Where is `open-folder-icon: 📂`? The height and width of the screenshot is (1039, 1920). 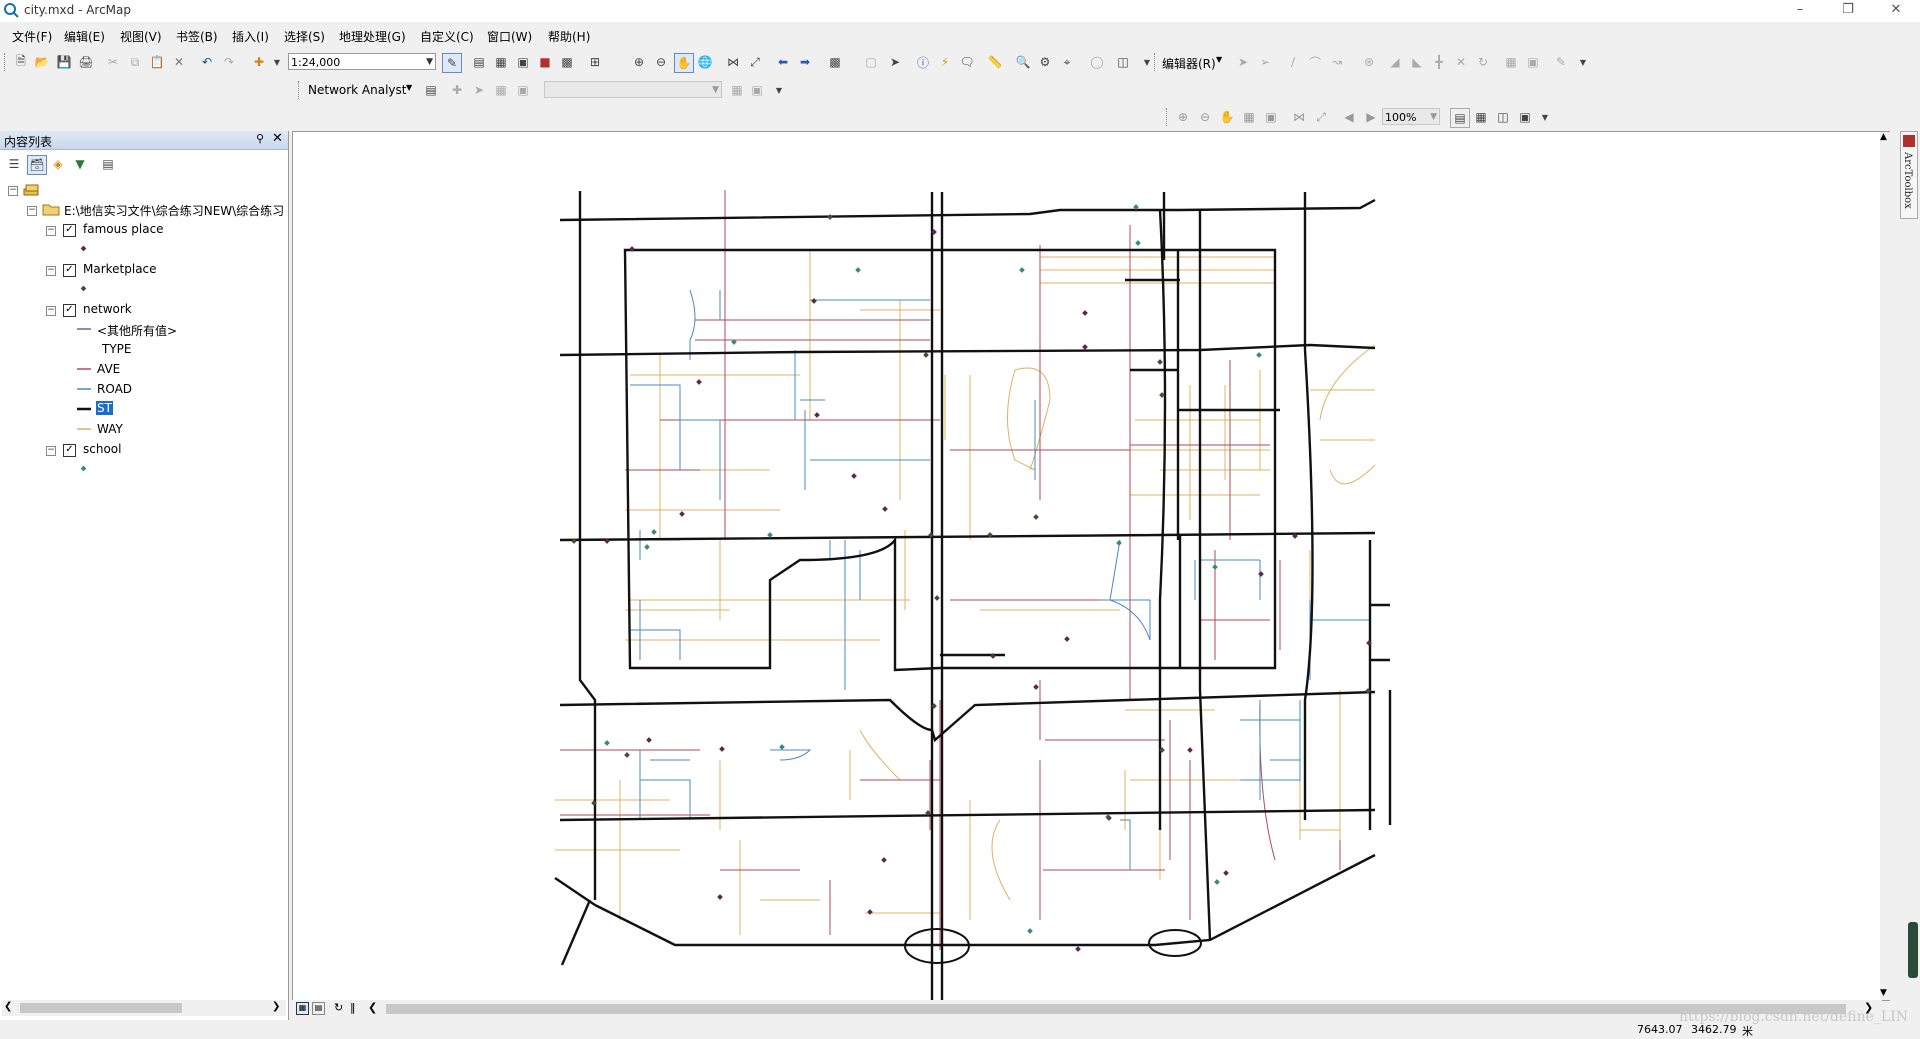 open-folder-icon: 📂 is located at coordinates (42, 62).